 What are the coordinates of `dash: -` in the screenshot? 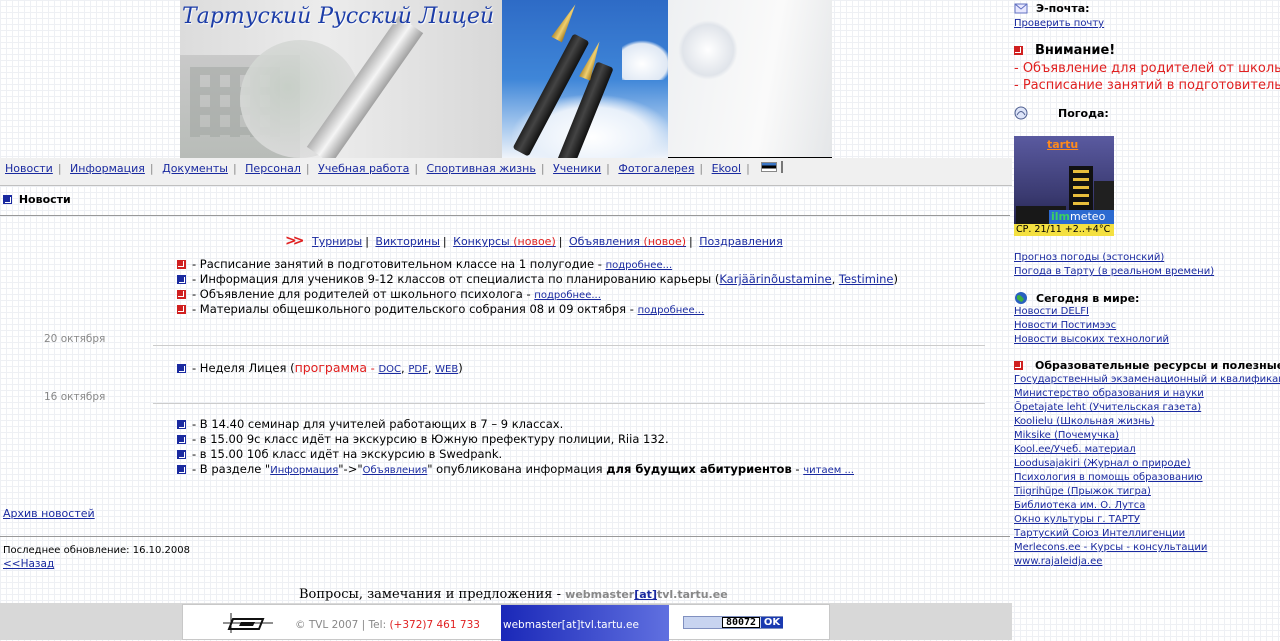 It's located at (797, 469).